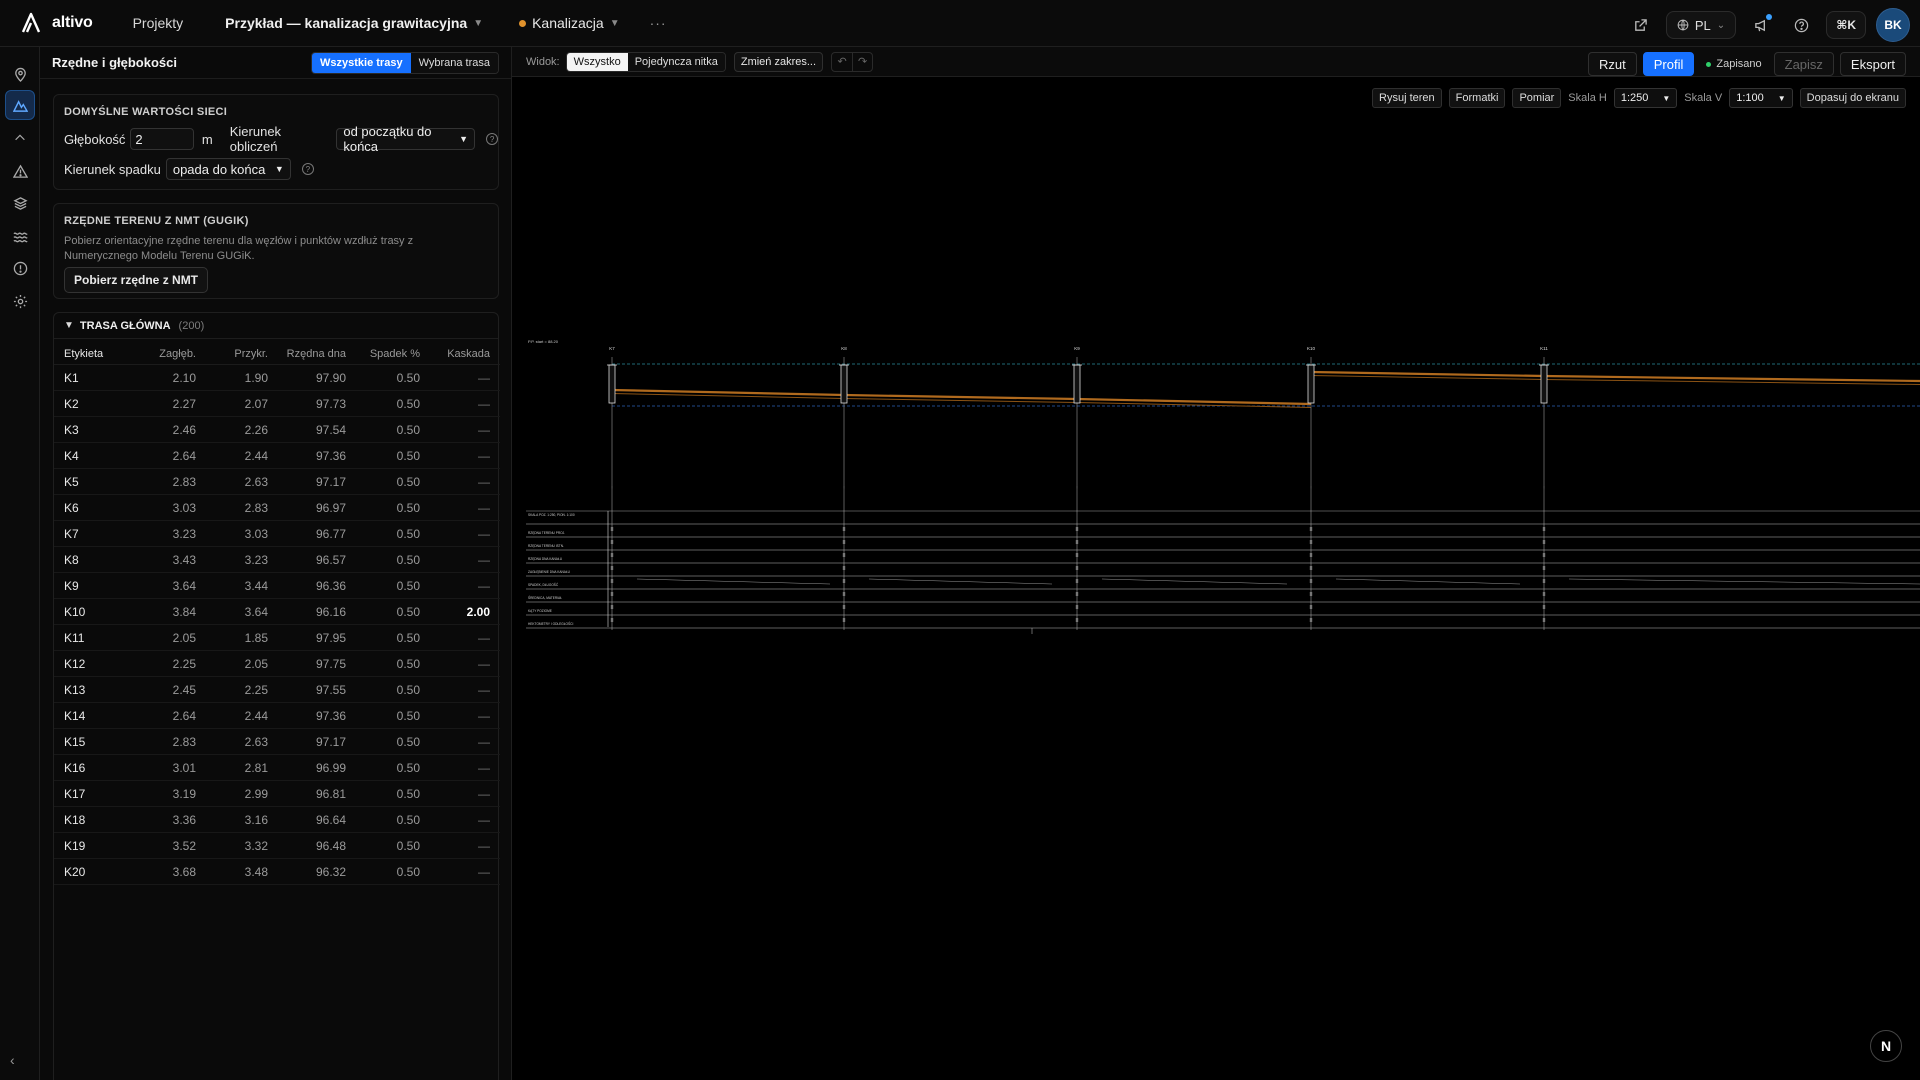  What do you see at coordinates (276, 326) in the screenshot?
I see `route-header: ▼ TRASA GŁÓWNA (200)` at bounding box center [276, 326].